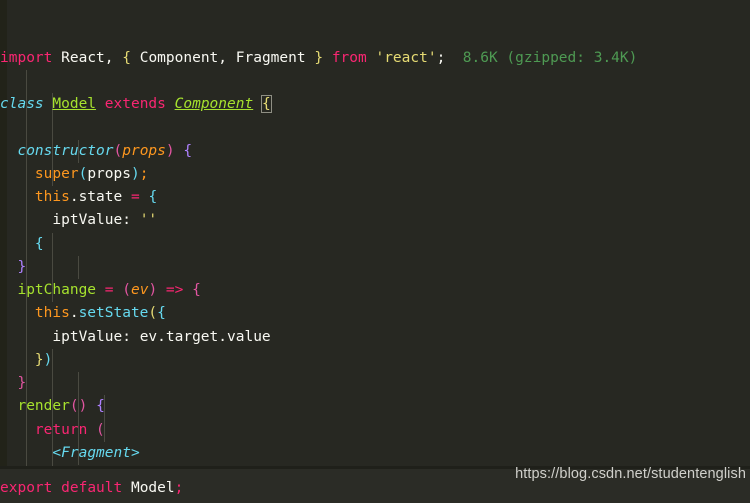 The width and height of the screenshot is (750, 503). Describe the element at coordinates (65, 150) in the screenshot. I see `token-method-constructor: constructor` at that location.